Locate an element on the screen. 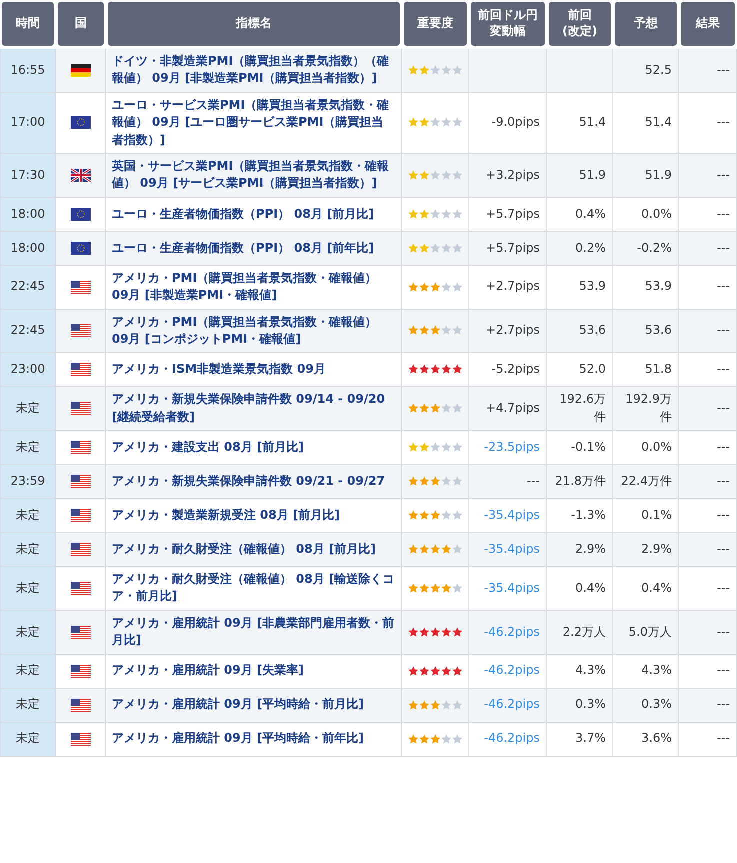  column-header: 重要度 is located at coordinates (435, 24).